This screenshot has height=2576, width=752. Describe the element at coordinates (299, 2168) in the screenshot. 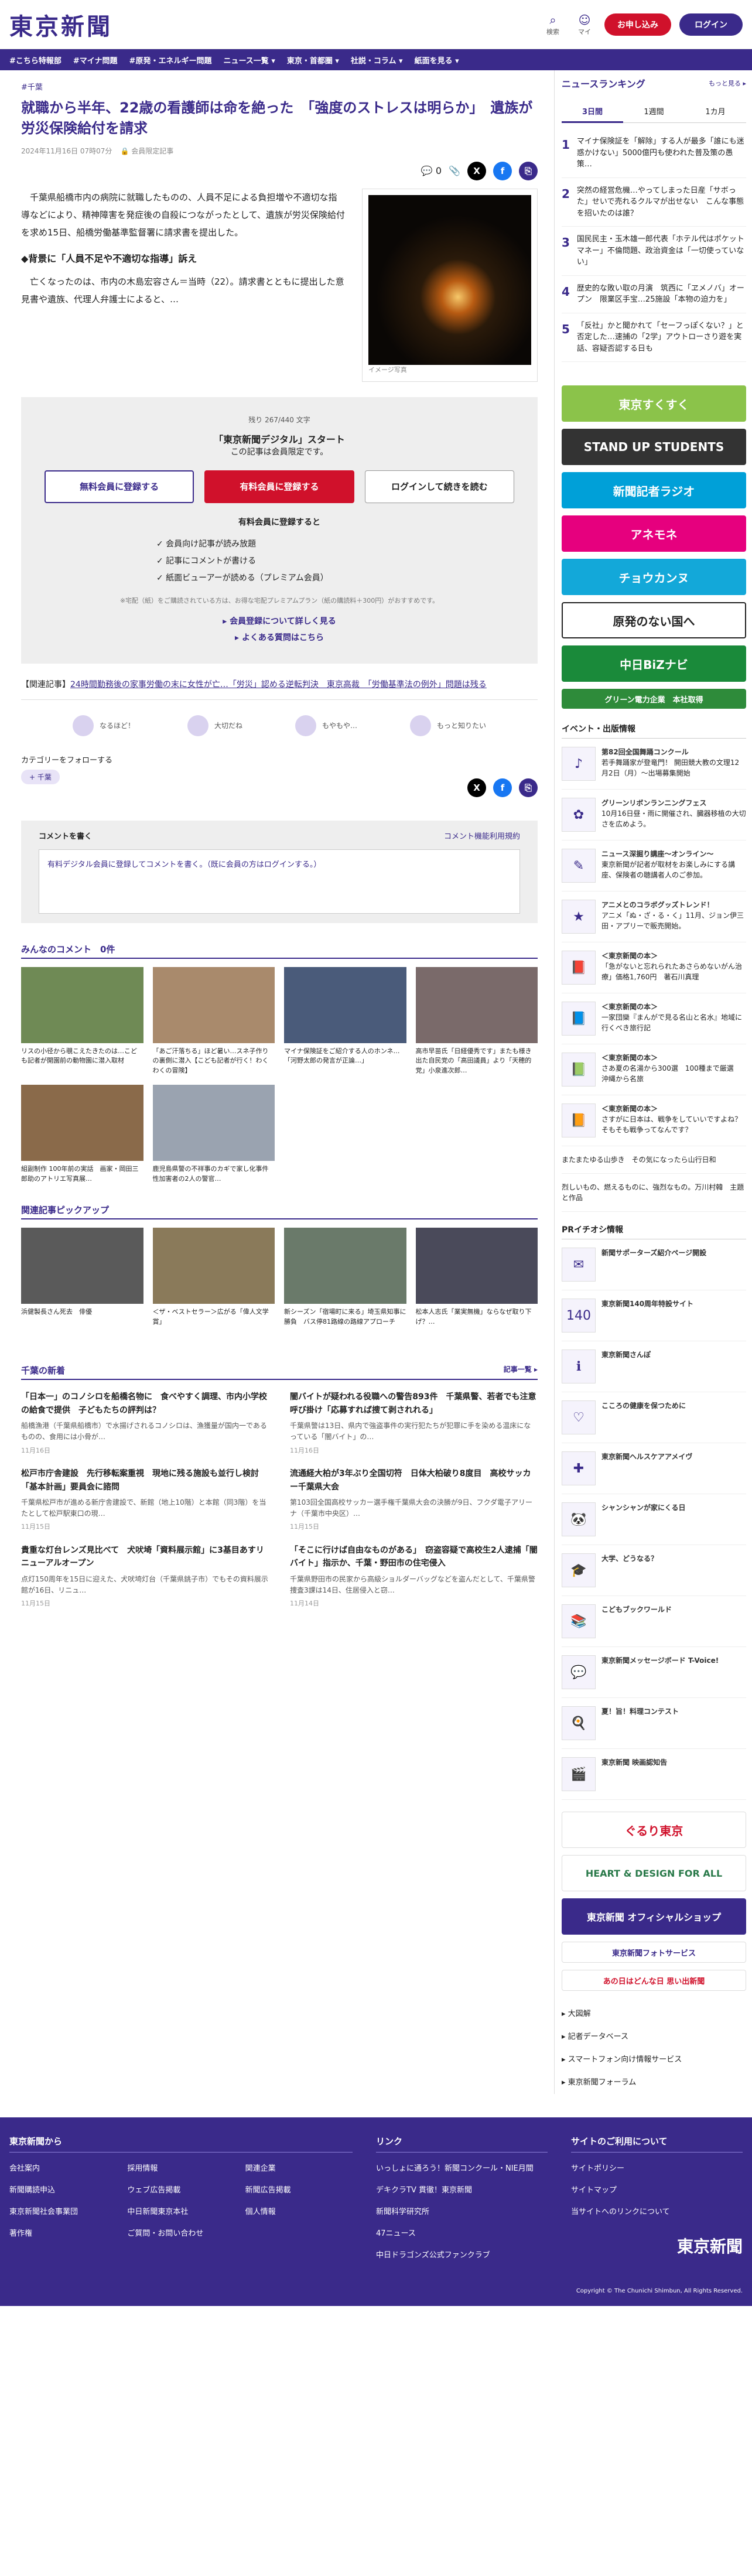

I see `footer-link: 関連企業` at that location.